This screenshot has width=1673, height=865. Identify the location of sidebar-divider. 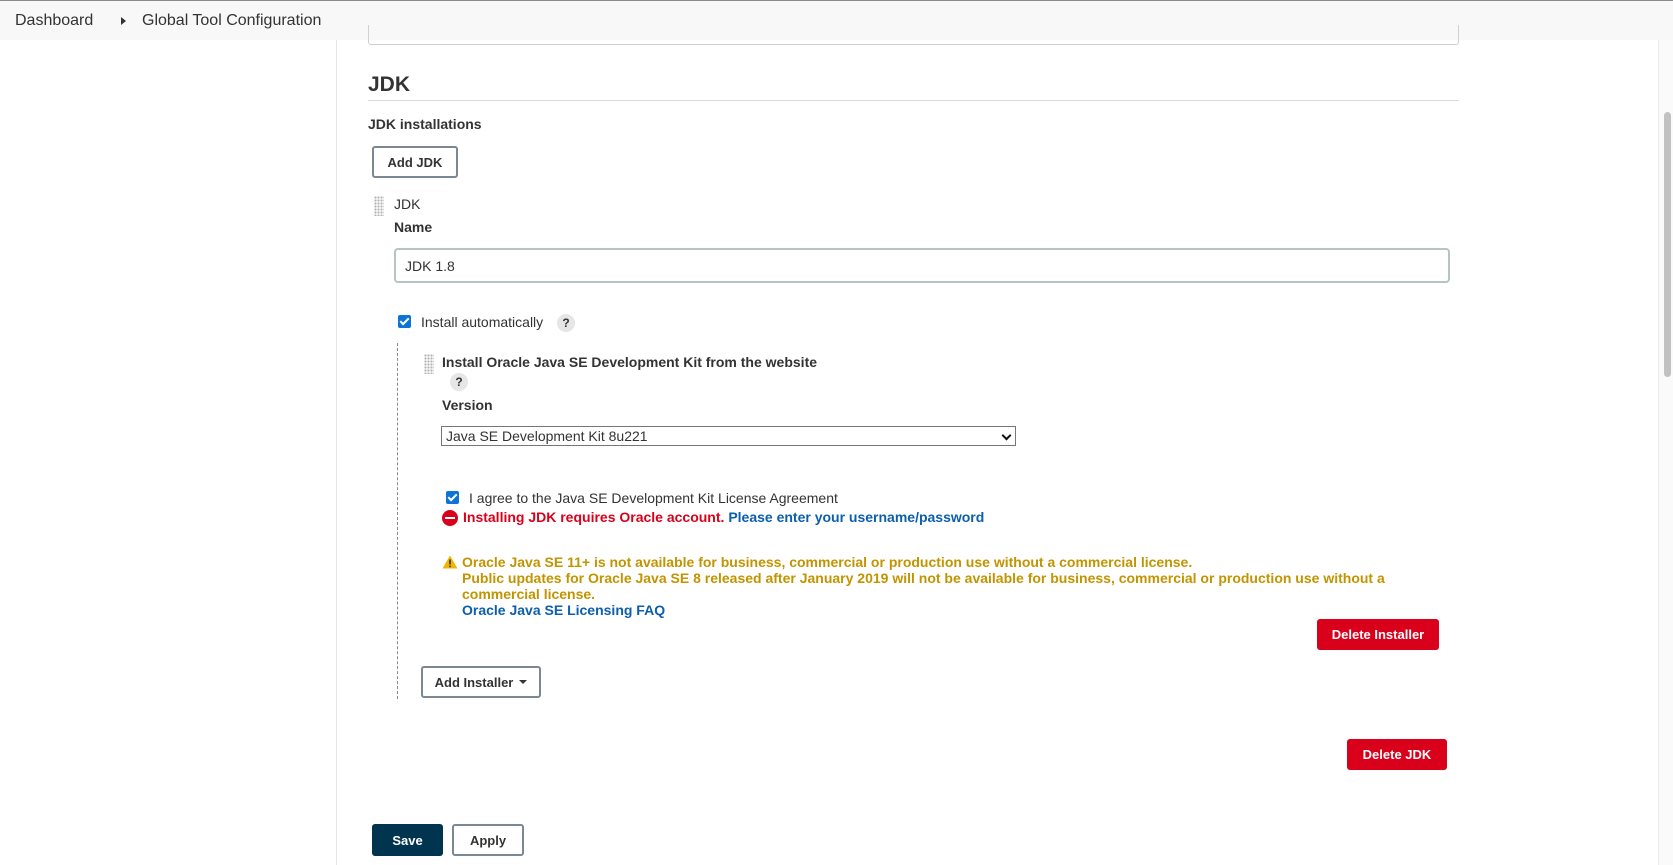
(336, 452).